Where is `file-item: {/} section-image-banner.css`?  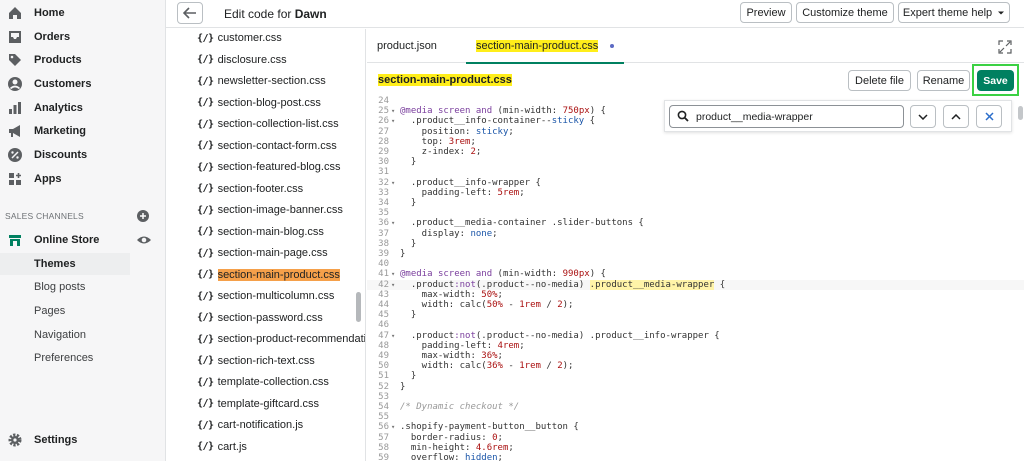
file-item: {/} section-image-banner.css is located at coordinates (270, 210).